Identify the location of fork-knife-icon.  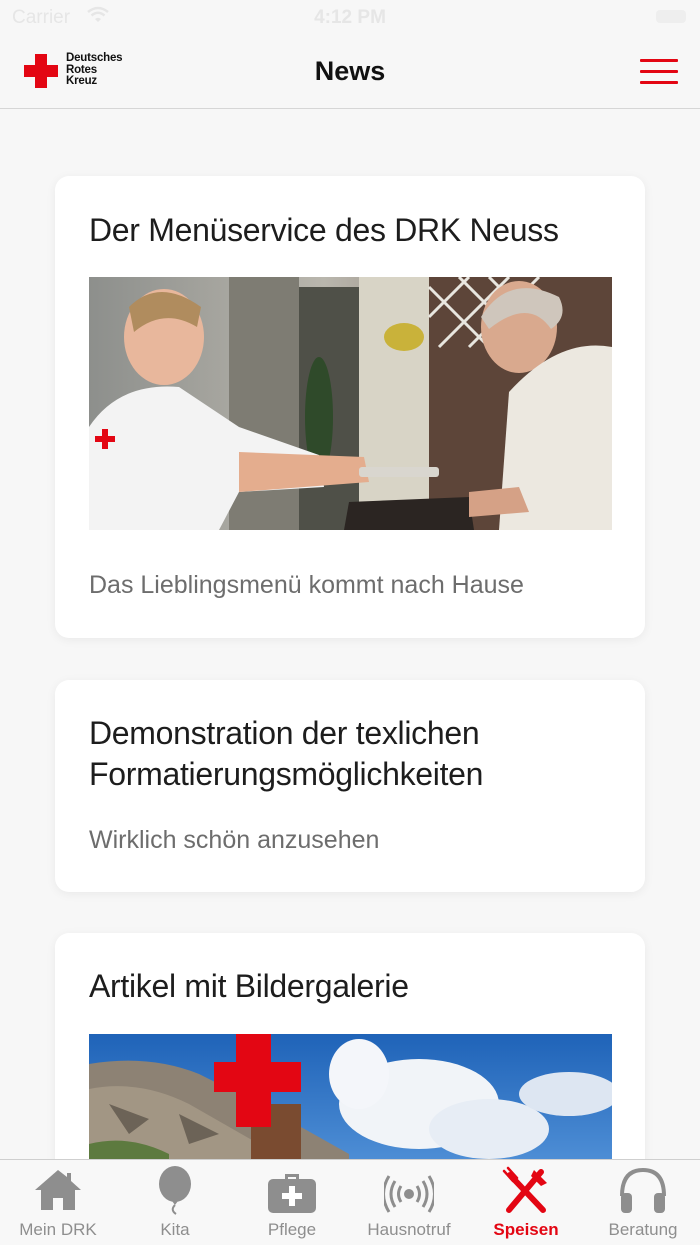
(524, 1189).